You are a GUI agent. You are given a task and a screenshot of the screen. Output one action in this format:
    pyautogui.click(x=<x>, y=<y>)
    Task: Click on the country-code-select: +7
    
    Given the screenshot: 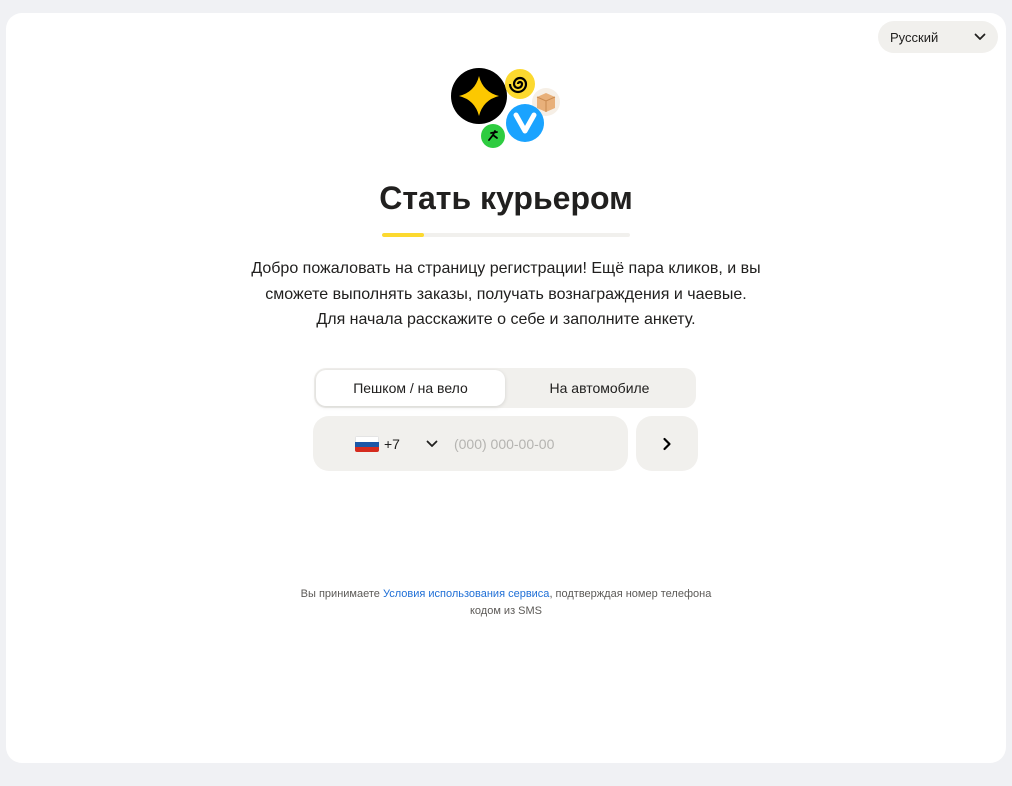 What is the action you would take?
    pyautogui.click(x=396, y=443)
    